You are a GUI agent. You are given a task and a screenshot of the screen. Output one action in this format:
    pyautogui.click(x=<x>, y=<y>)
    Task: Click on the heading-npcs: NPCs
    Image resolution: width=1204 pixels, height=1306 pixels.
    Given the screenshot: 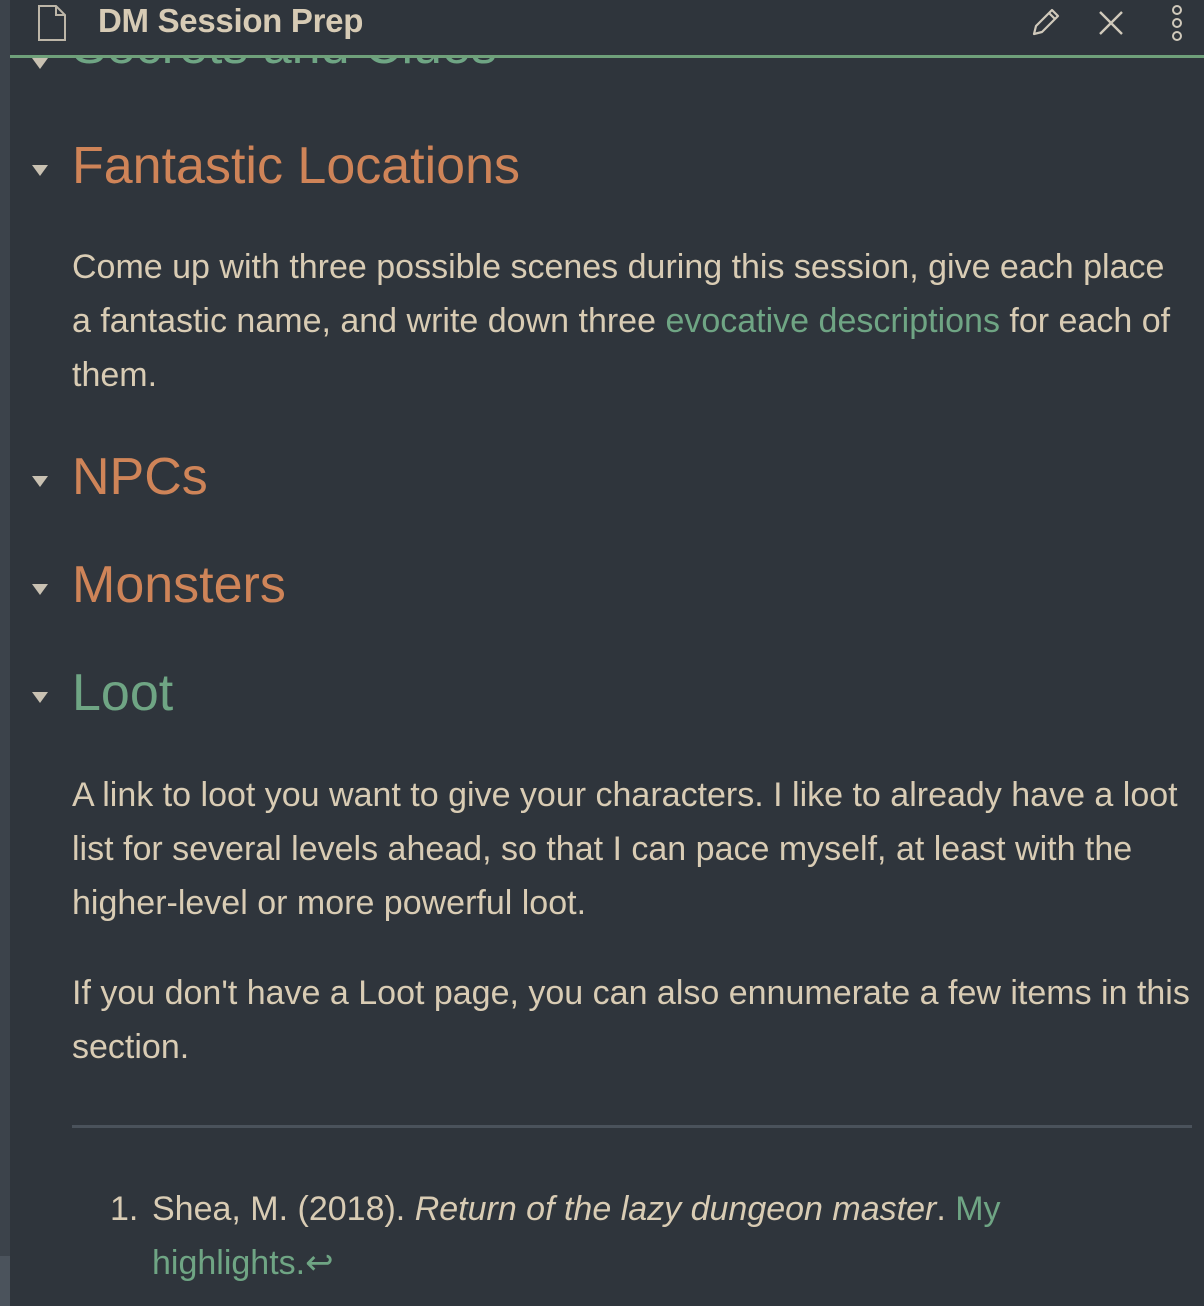 What is the action you would take?
    pyautogui.click(x=140, y=477)
    